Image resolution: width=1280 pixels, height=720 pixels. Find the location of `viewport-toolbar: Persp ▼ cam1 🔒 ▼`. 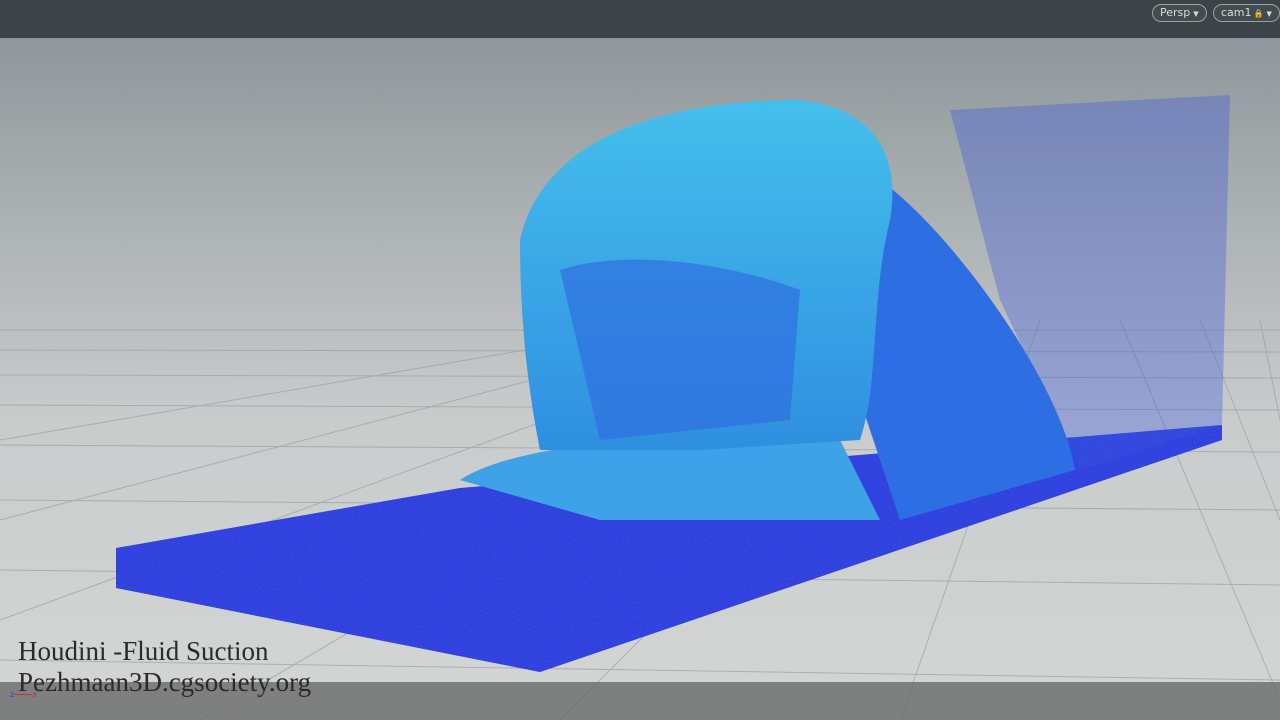

viewport-toolbar: Persp ▼ cam1 🔒 ▼ is located at coordinates (640, 19).